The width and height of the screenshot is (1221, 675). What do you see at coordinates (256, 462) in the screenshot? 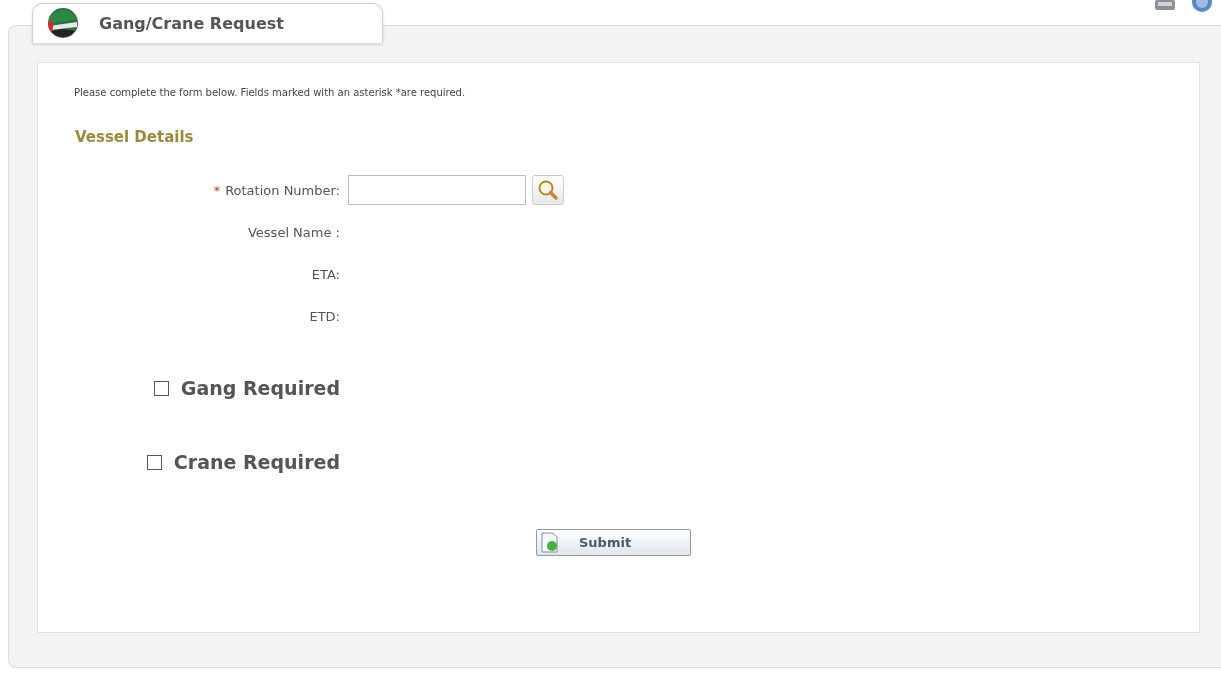
I see `checkbox-label: Crane Required` at bounding box center [256, 462].